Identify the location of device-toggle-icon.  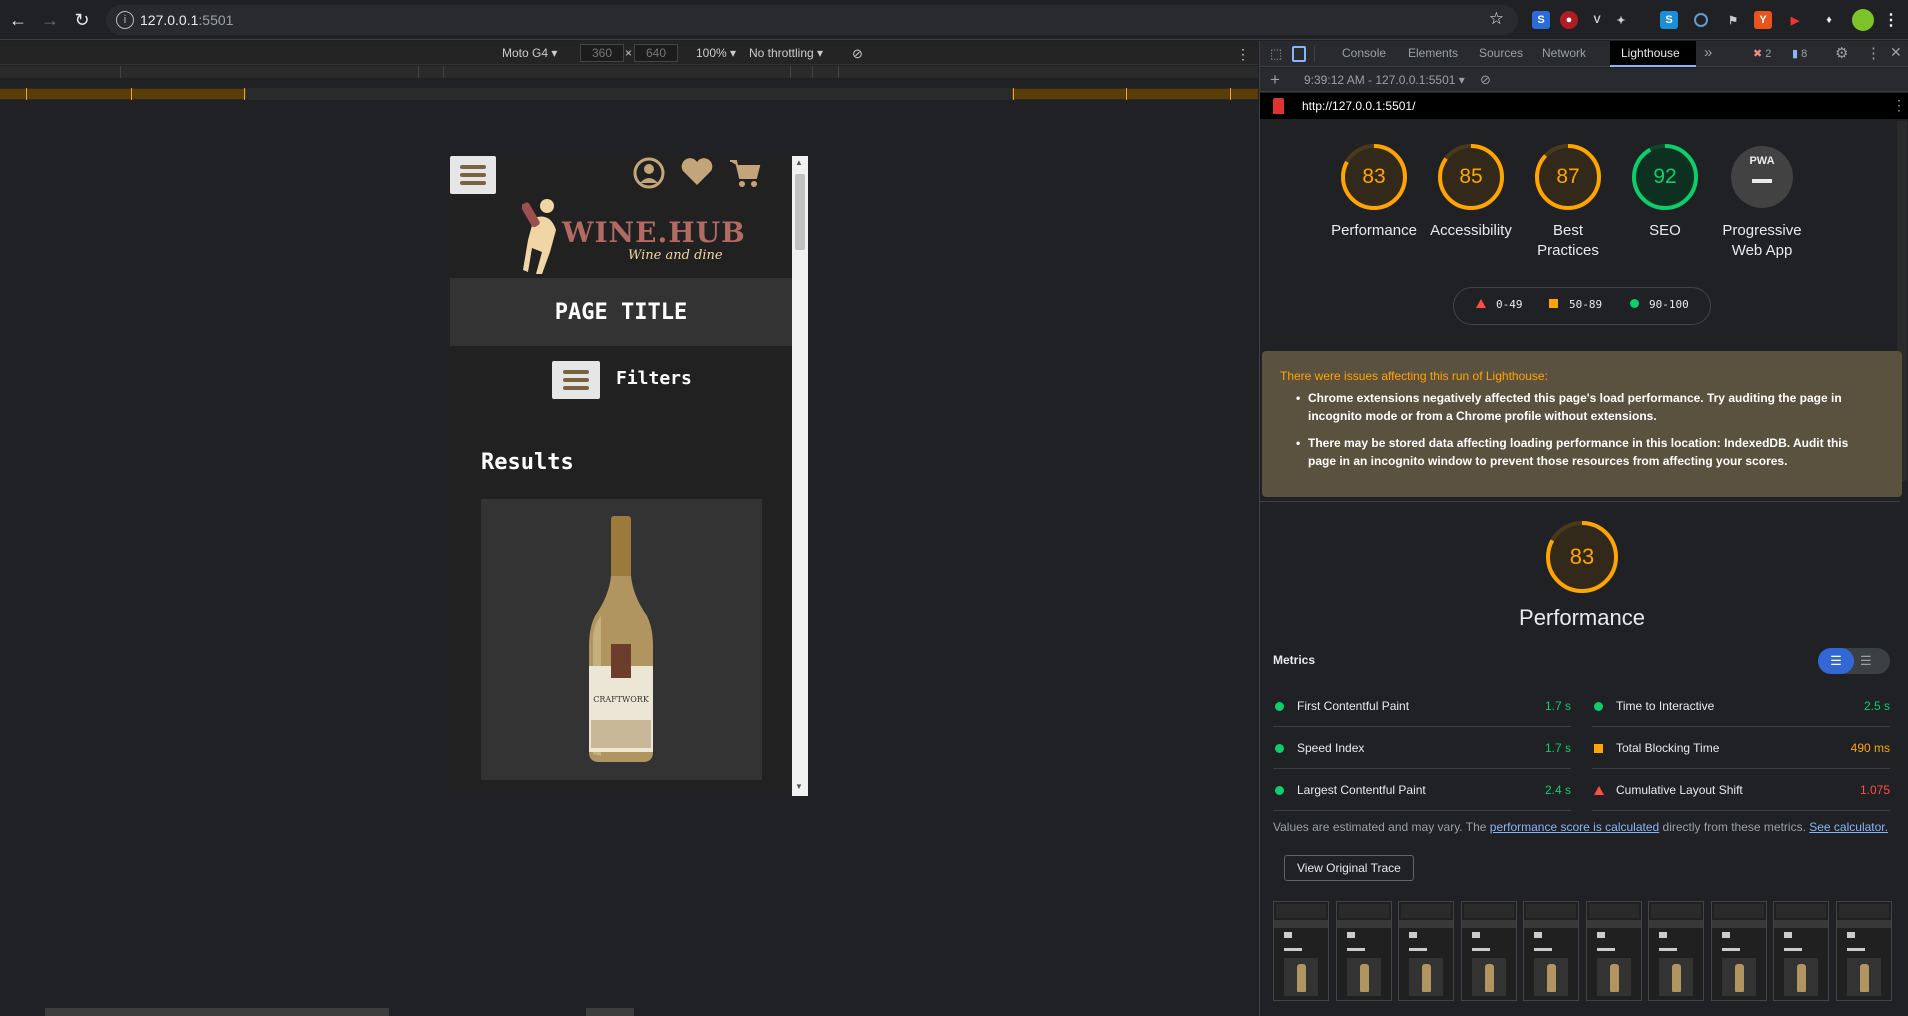
(1299, 54).